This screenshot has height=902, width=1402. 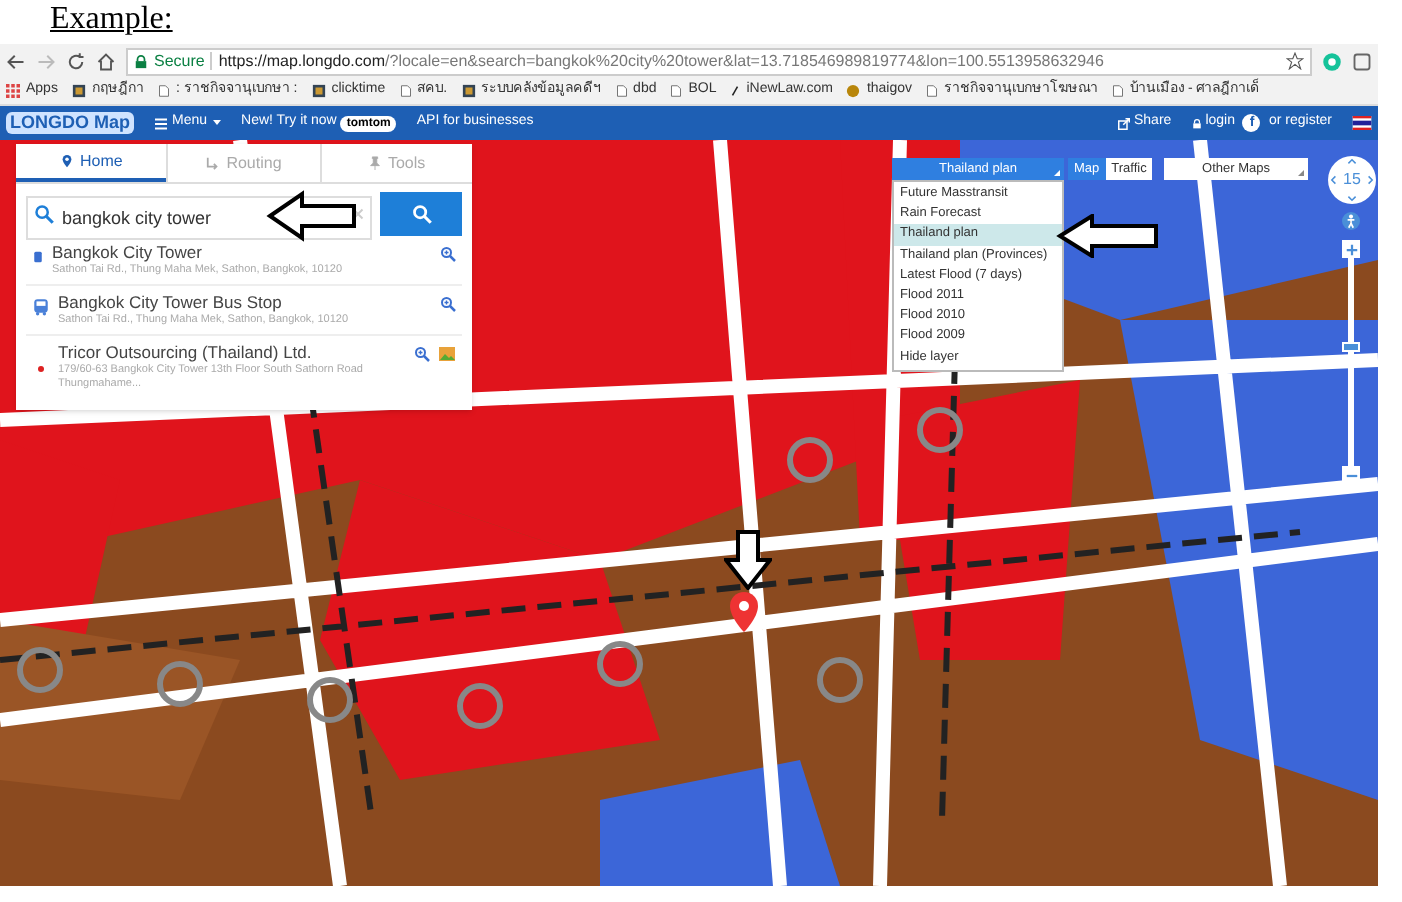 What do you see at coordinates (1295, 61) in the screenshot?
I see `star-icon` at bounding box center [1295, 61].